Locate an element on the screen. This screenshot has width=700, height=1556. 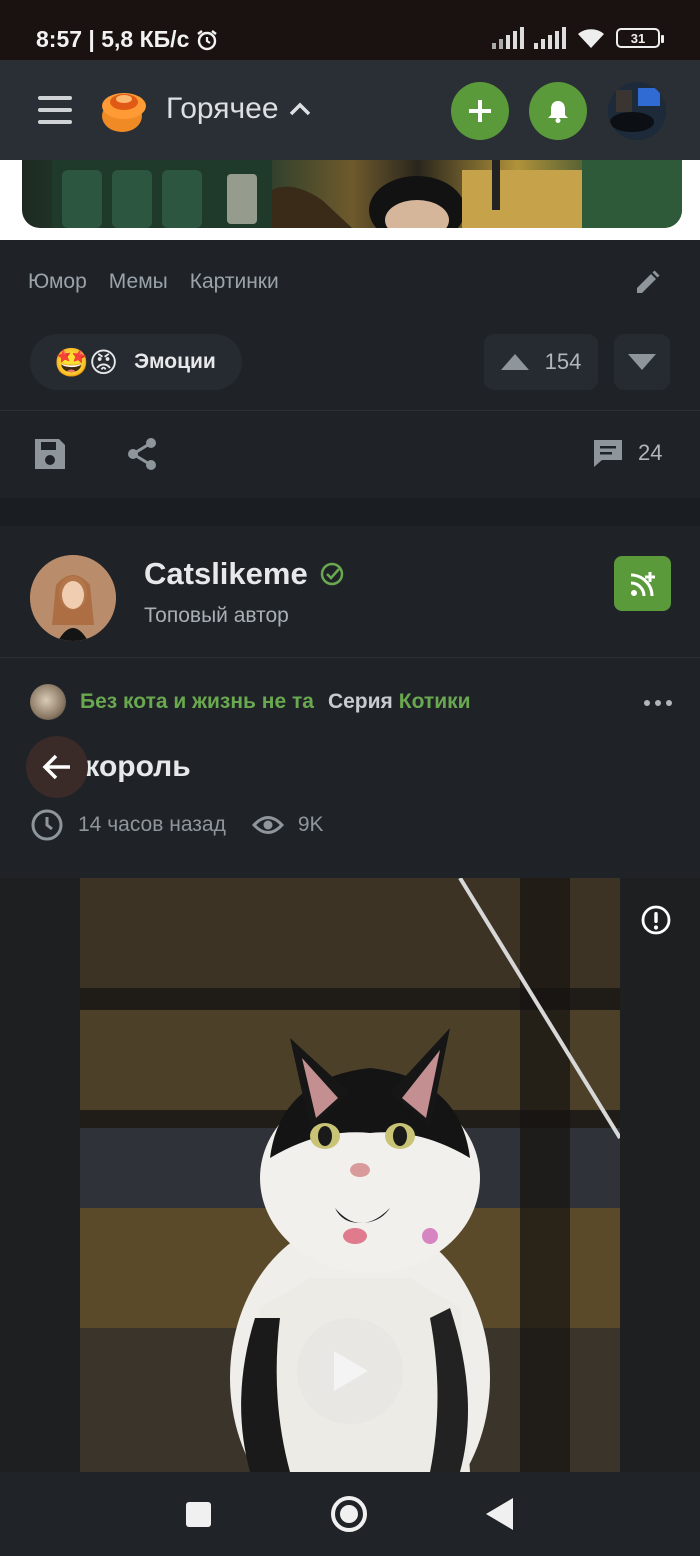
battery-indicator: 31 is located at coordinates (640, 38).